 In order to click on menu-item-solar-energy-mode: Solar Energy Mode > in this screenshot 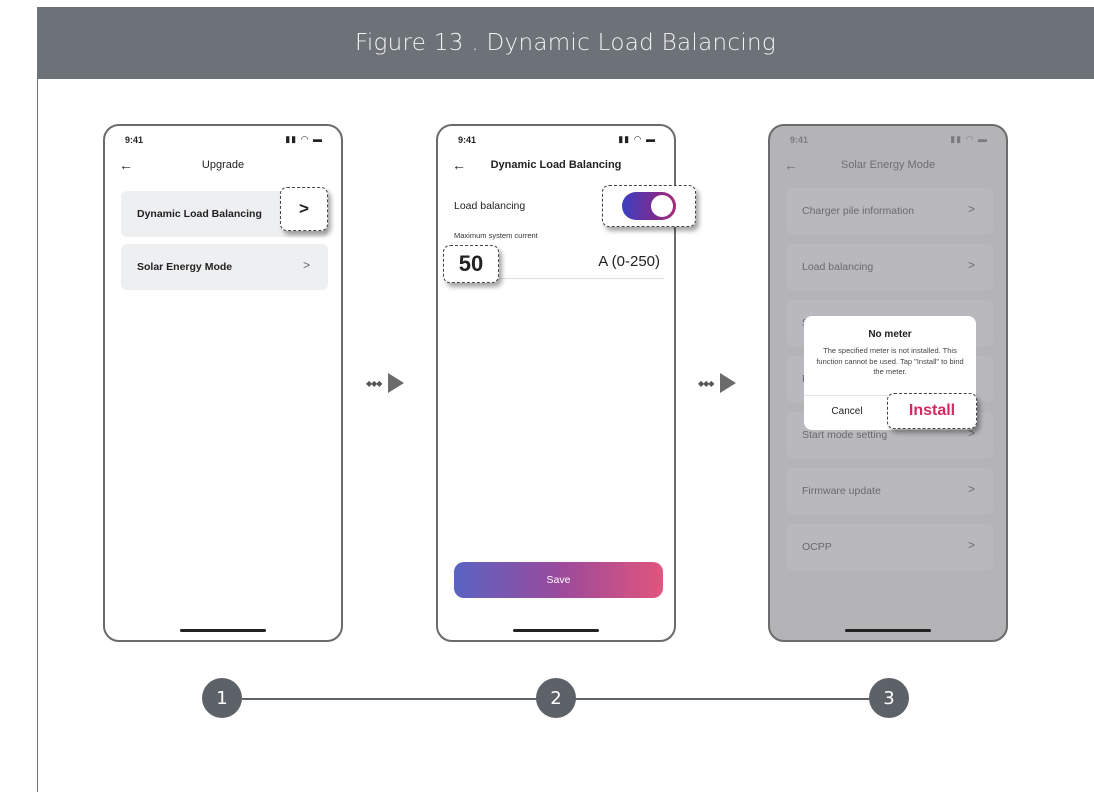, I will do `click(224, 267)`.